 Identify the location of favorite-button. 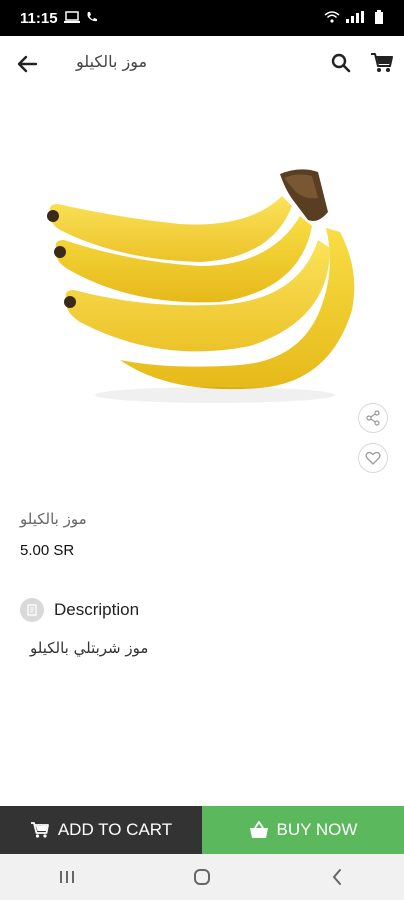
(373, 458).